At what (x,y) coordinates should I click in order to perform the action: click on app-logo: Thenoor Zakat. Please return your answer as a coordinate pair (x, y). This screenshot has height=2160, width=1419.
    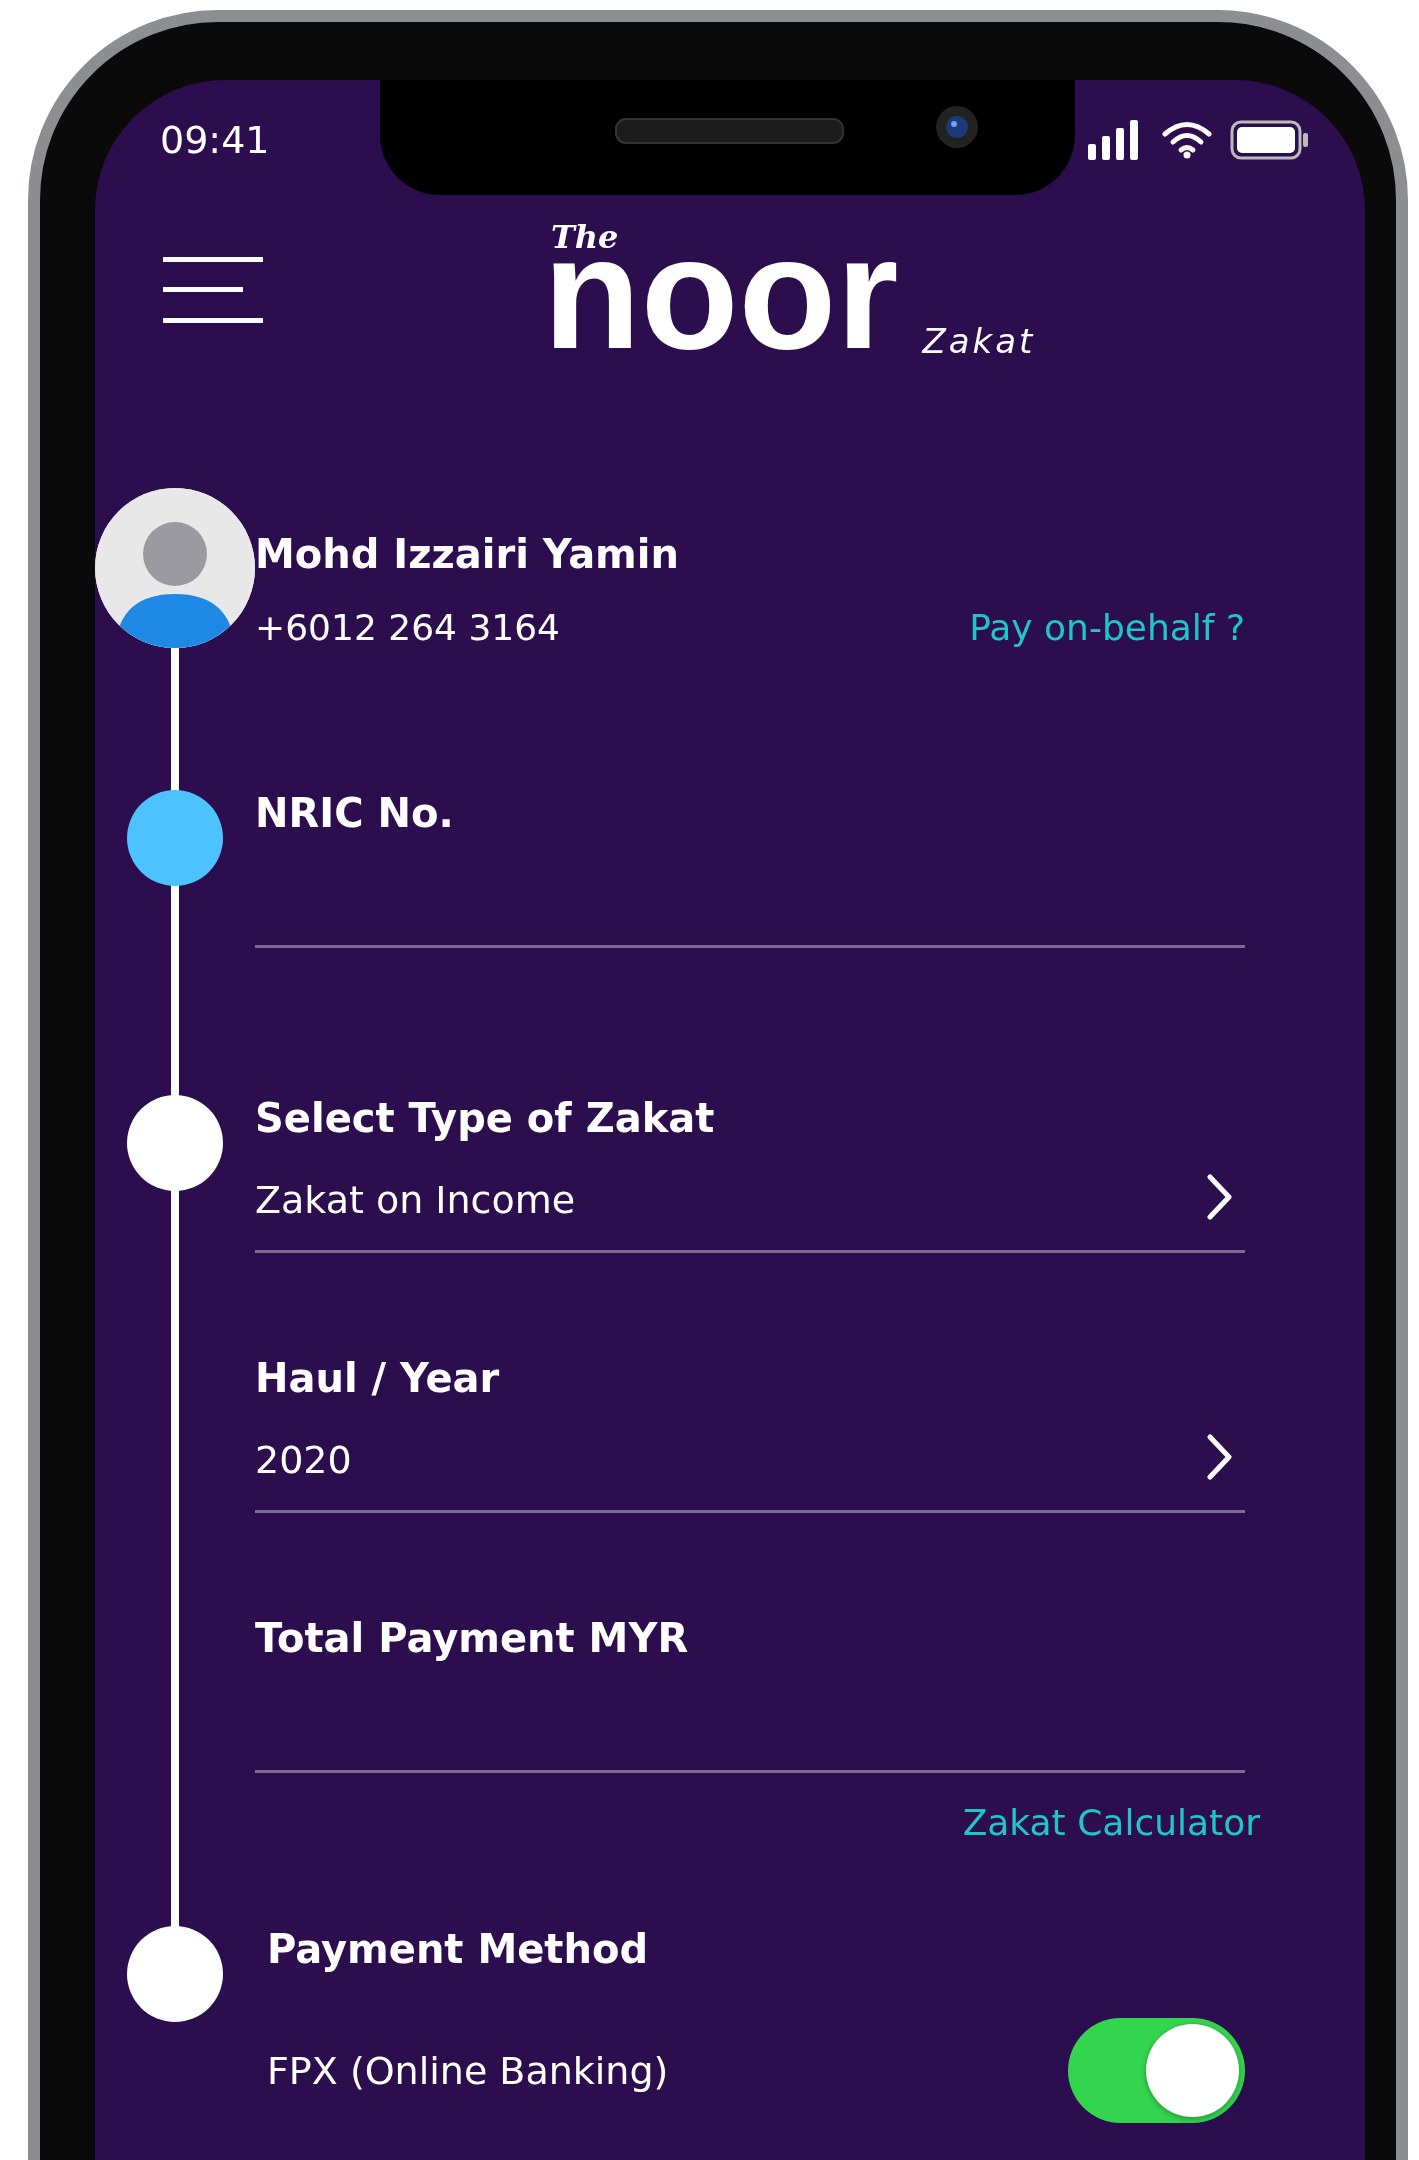
    Looking at the image, I should click on (789, 290).